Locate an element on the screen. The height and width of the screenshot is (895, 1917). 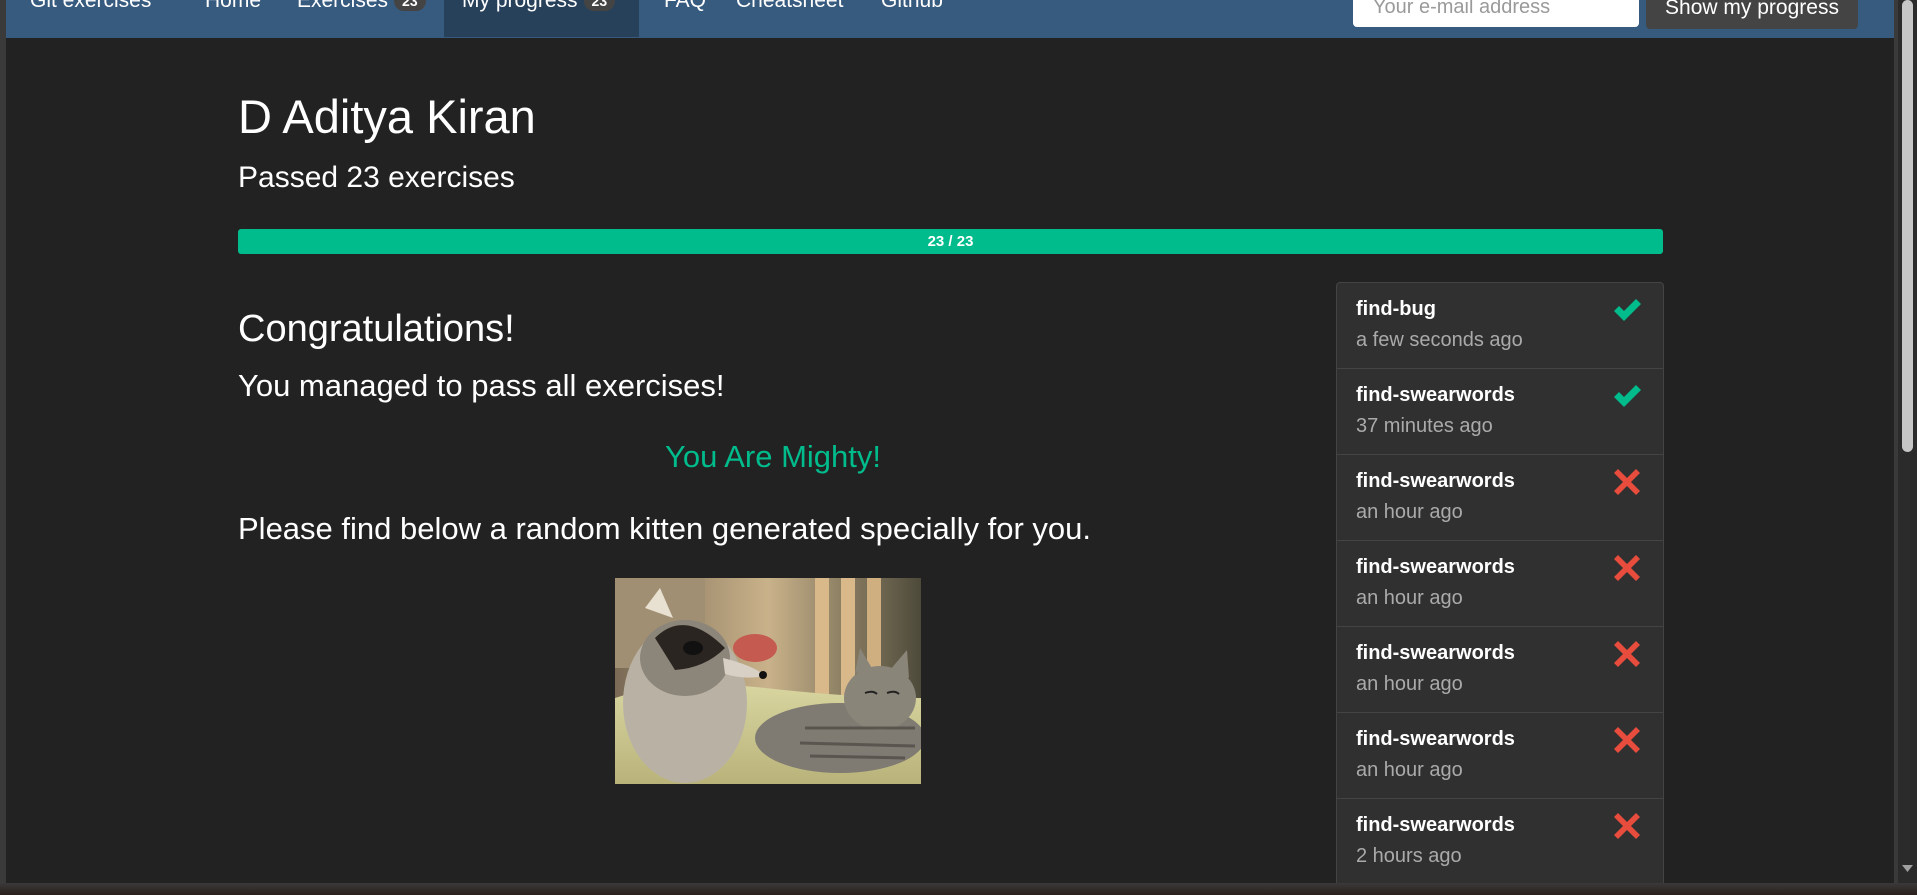
email-input is located at coordinates (1496, 13).